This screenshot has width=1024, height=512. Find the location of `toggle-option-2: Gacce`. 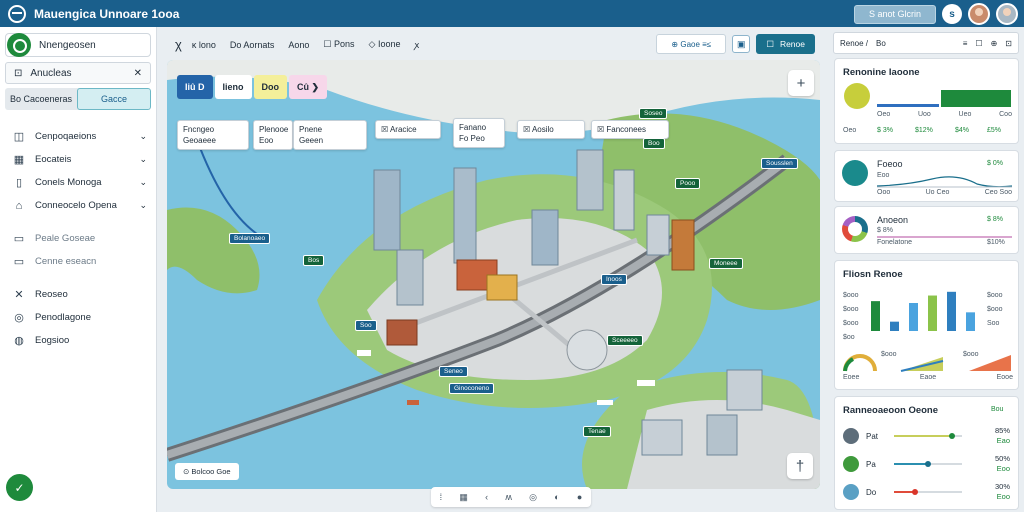

toggle-option-2: Gacce is located at coordinates (114, 99).